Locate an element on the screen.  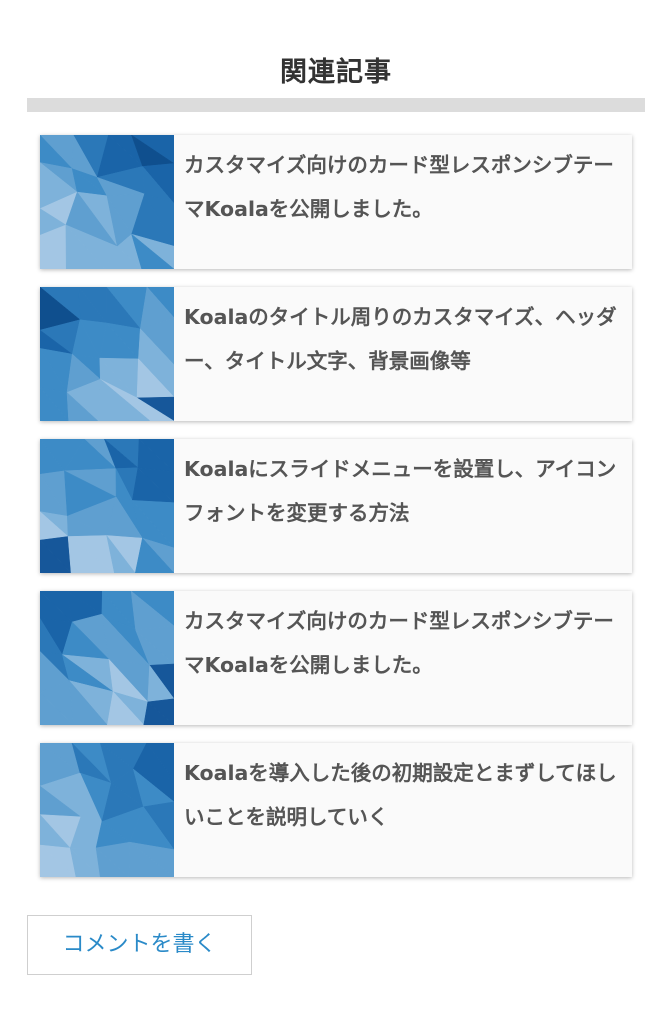
title-divider is located at coordinates (336, 105).